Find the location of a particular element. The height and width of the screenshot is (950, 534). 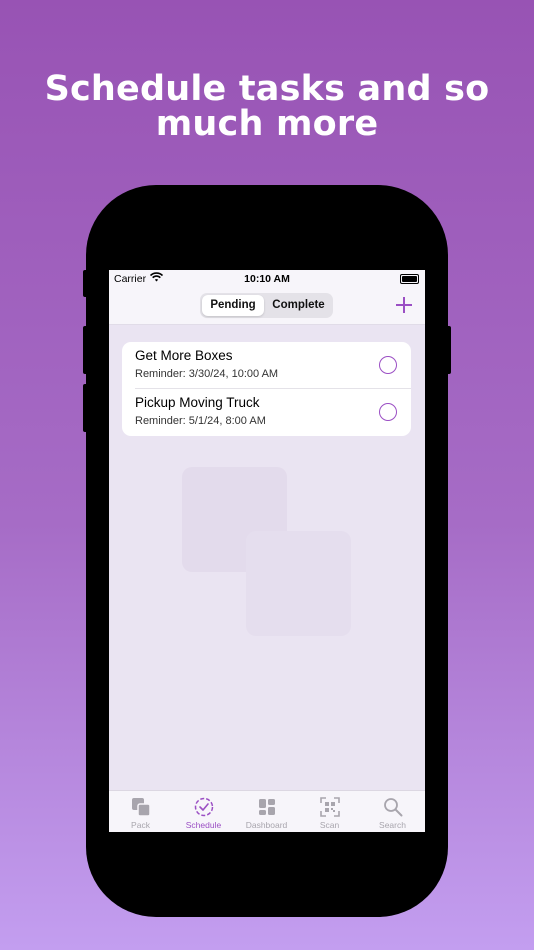

segment-complete: Complete is located at coordinates (298, 305).